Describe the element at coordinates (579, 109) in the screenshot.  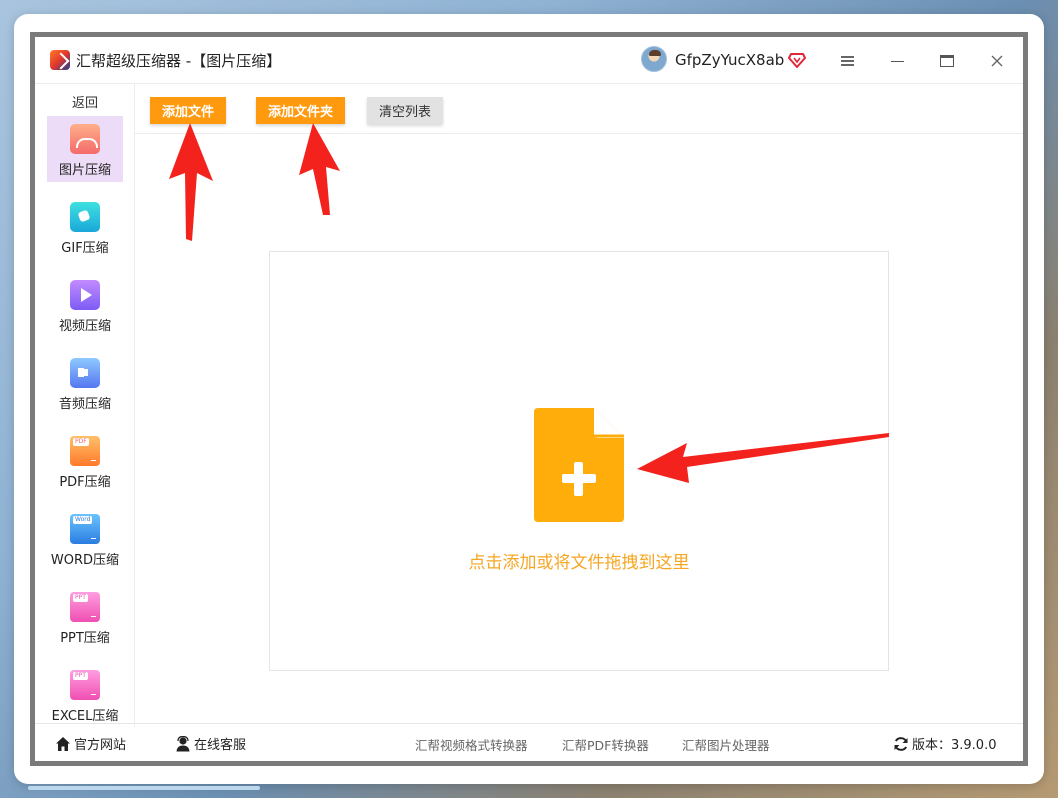
I see `toolbar: 添加文件 添加文件夹 清空列表` at that location.